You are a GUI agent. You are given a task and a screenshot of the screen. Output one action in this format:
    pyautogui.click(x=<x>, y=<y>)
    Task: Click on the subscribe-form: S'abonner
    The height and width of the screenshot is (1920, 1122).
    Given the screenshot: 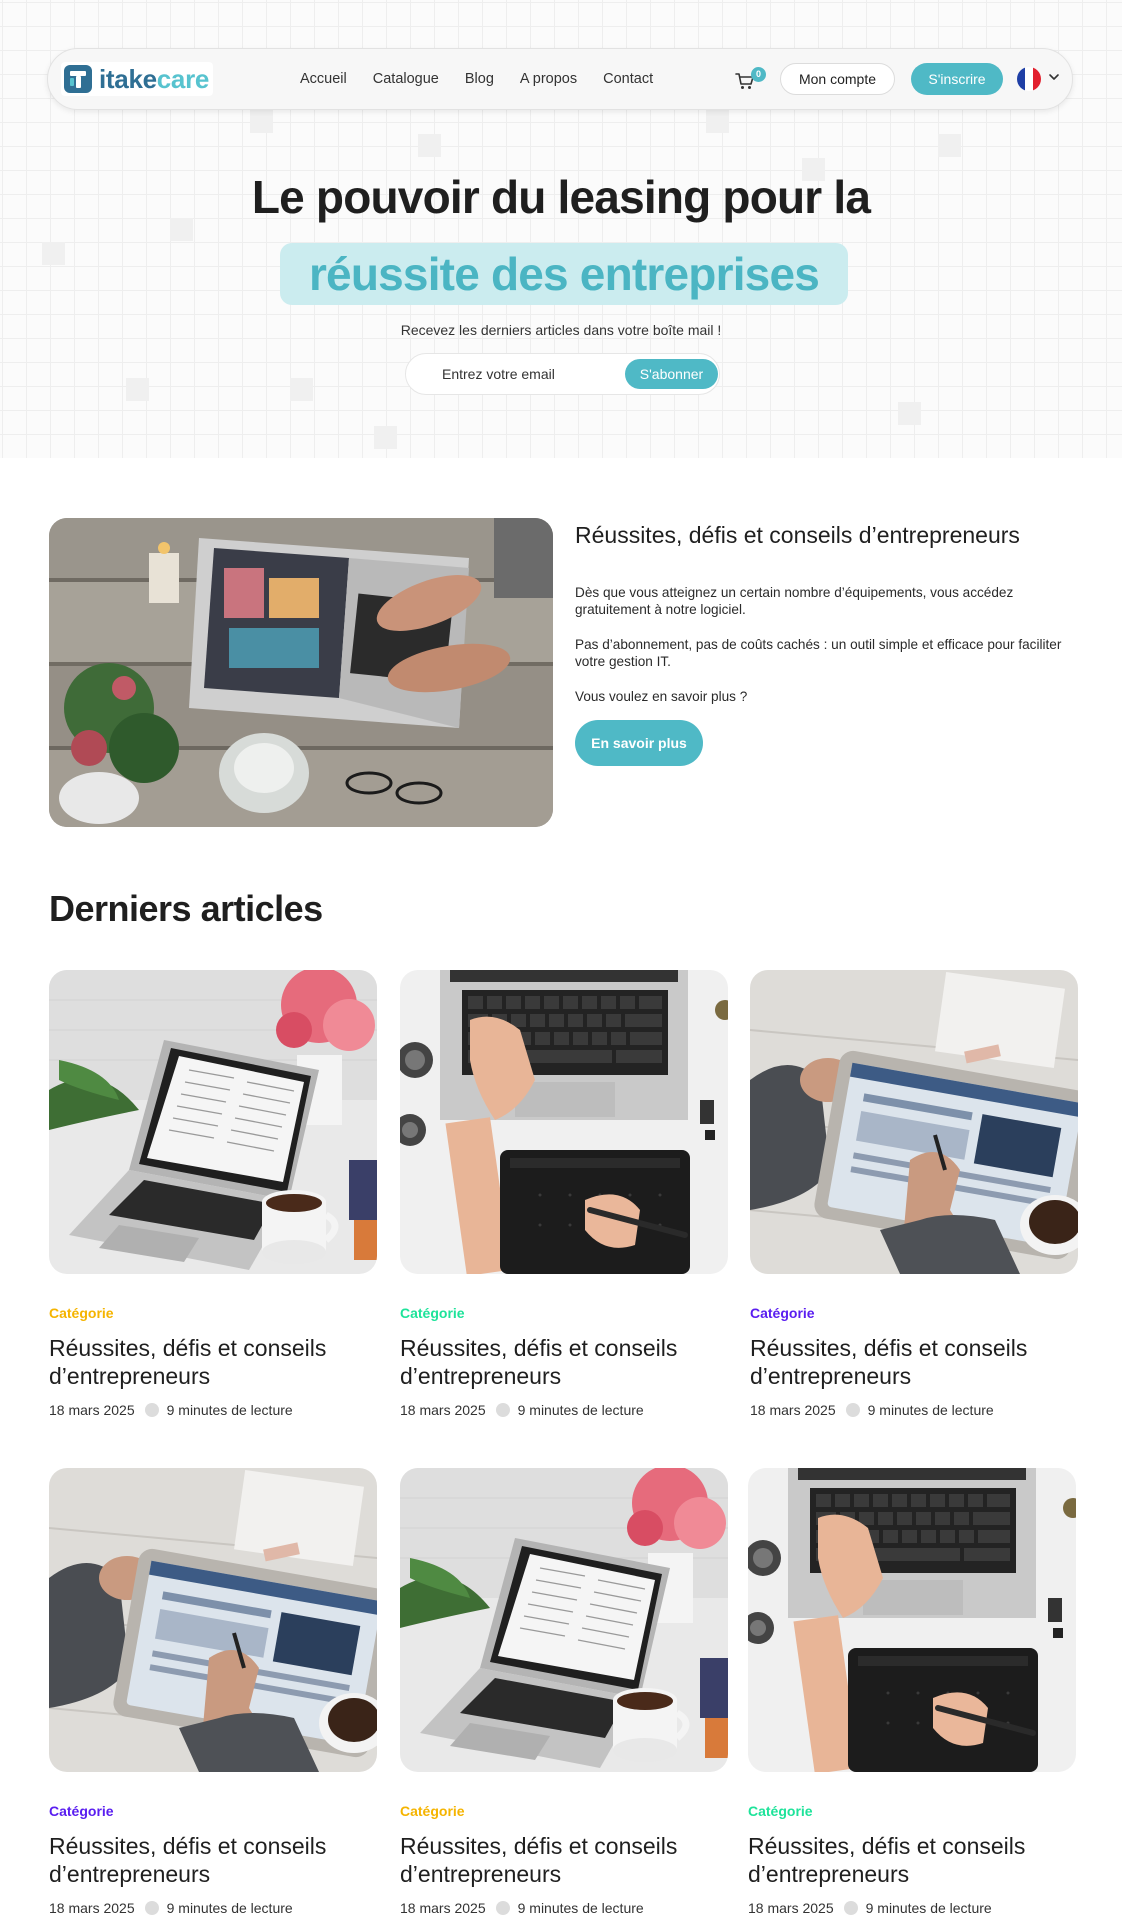 What is the action you would take?
    pyautogui.click(x=562, y=374)
    